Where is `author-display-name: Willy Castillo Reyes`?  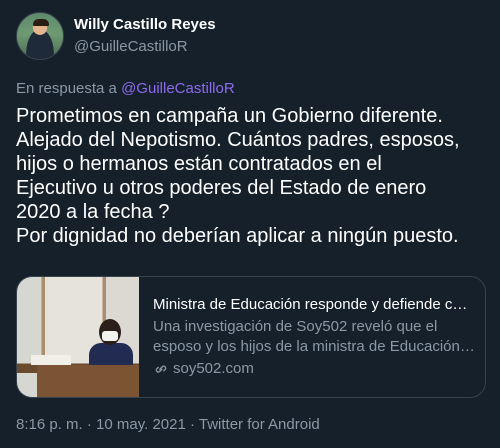
author-display-name: Willy Castillo Reyes is located at coordinates (145, 24).